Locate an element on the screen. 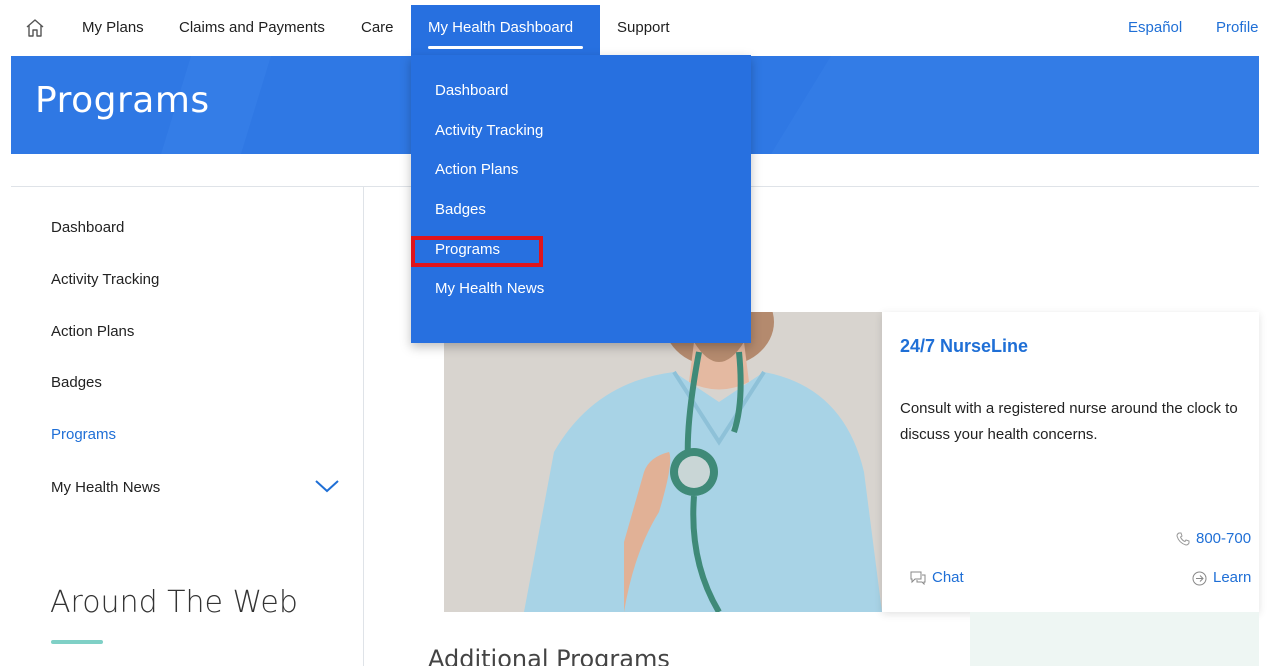 The width and height of the screenshot is (1270, 666). page-title: Programs is located at coordinates (122, 100).